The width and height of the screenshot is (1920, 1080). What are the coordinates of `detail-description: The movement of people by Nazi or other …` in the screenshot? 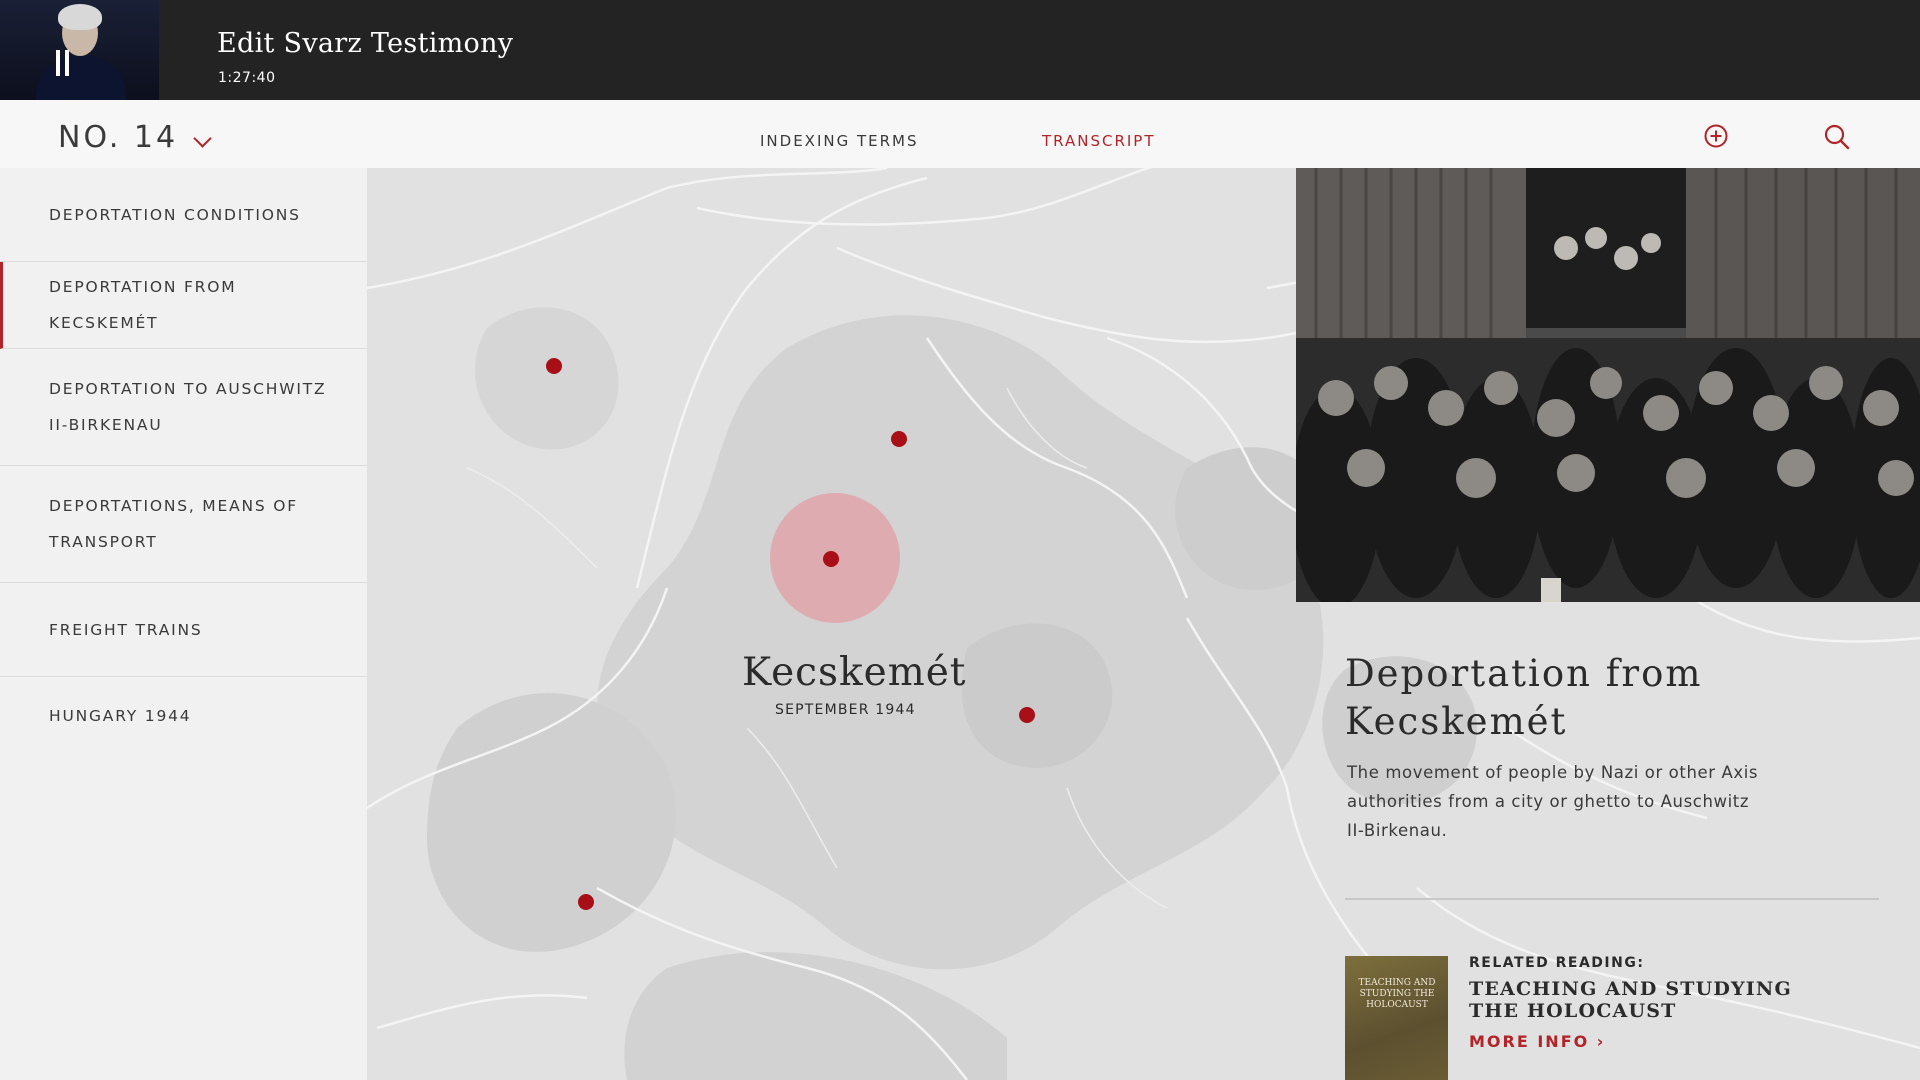 It's located at (1553, 801).